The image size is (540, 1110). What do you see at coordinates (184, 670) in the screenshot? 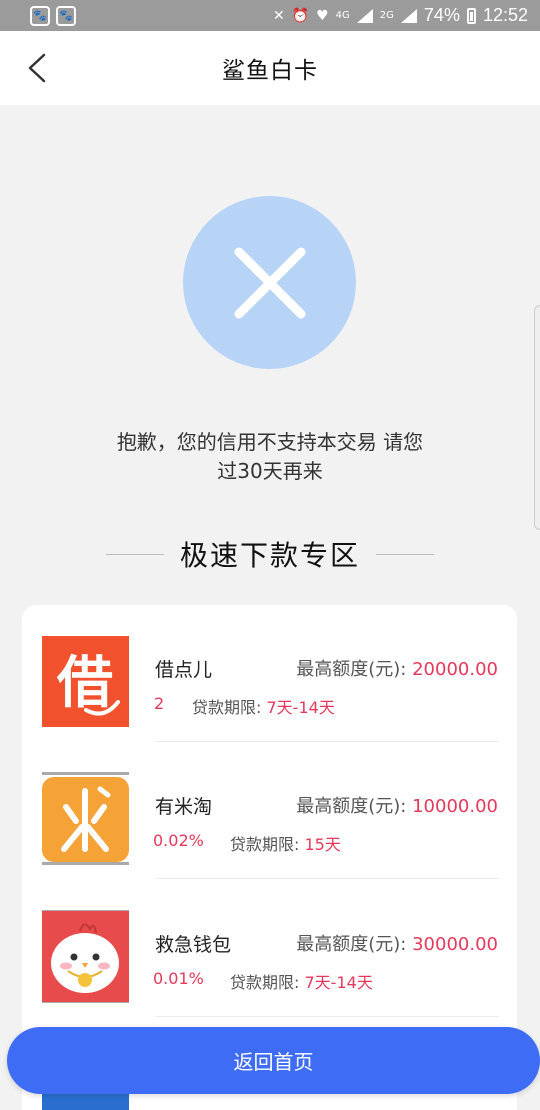
I see `product-name: 借点儿` at bounding box center [184, 670].